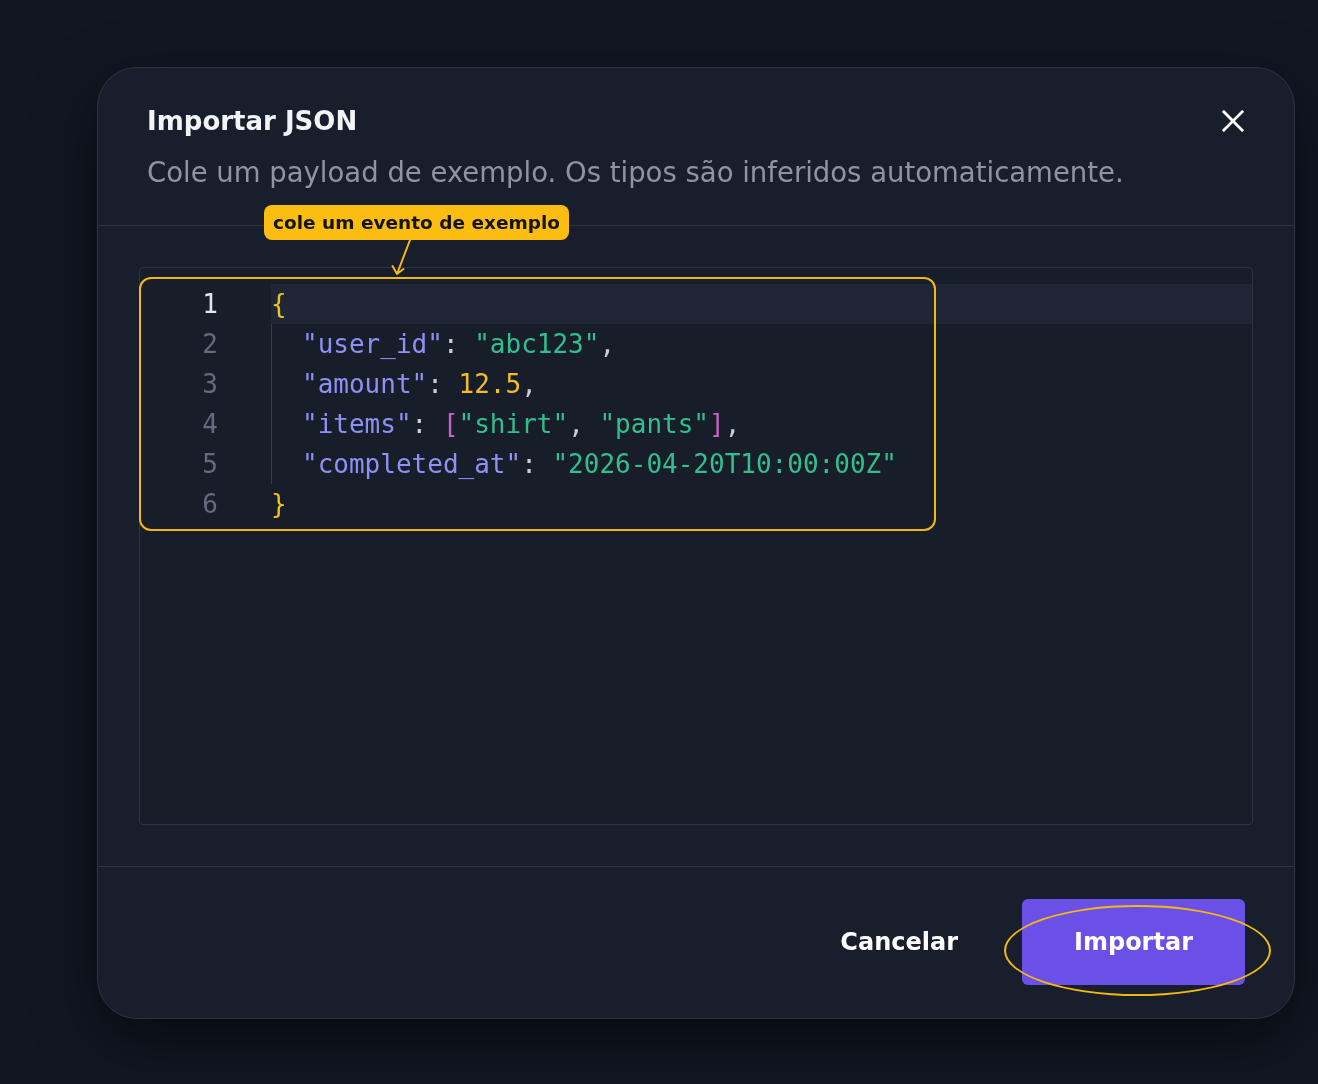 The height and width of the screenshot is (1084, 1318). I want to click on dialog-subtitle: Cole um payload de exemplo. Os tipos são inferidos automaticamente., so click(636, 172).